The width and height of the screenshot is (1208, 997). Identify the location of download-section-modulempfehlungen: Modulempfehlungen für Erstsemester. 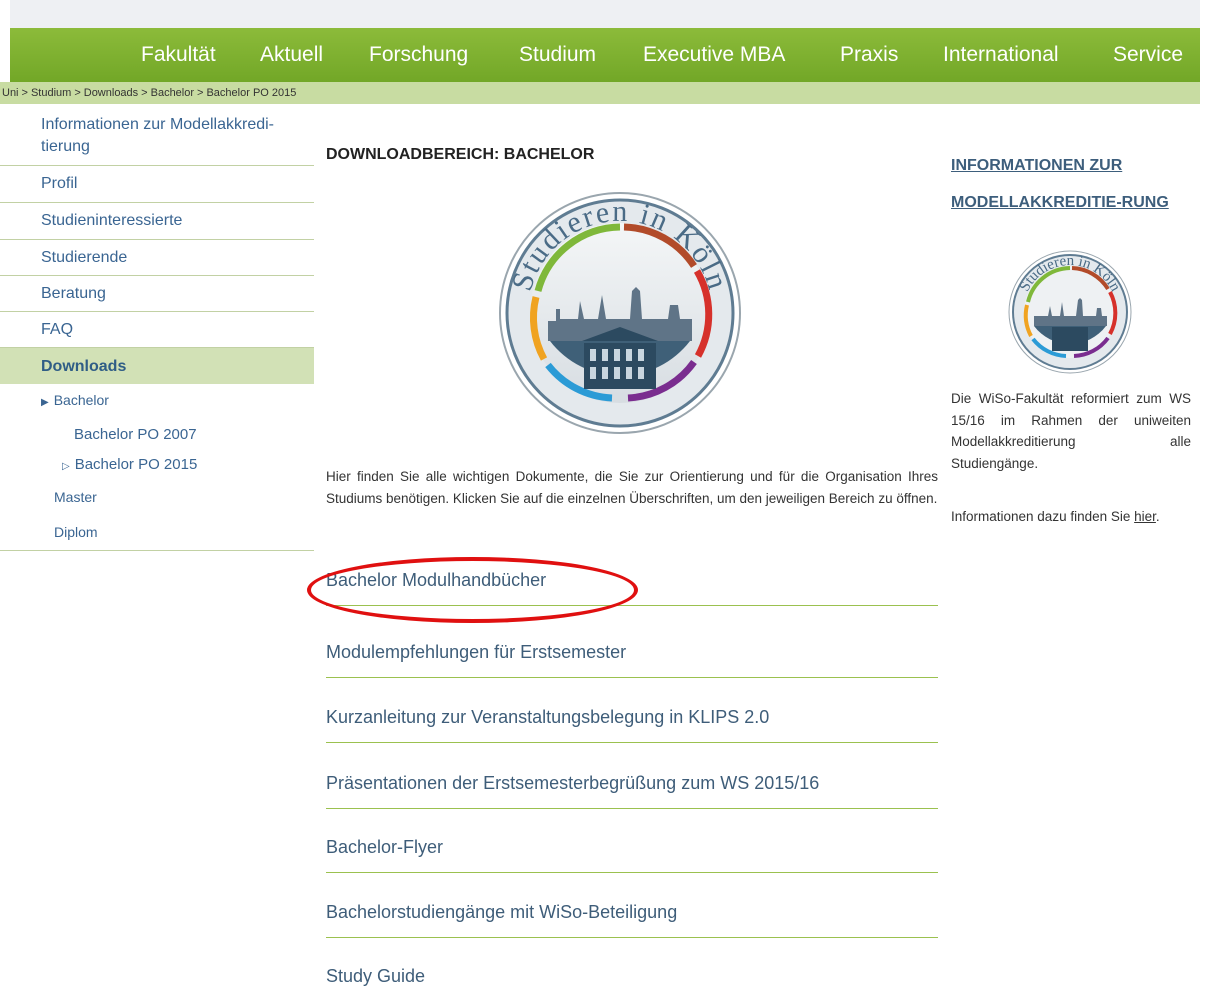
(632, 660).